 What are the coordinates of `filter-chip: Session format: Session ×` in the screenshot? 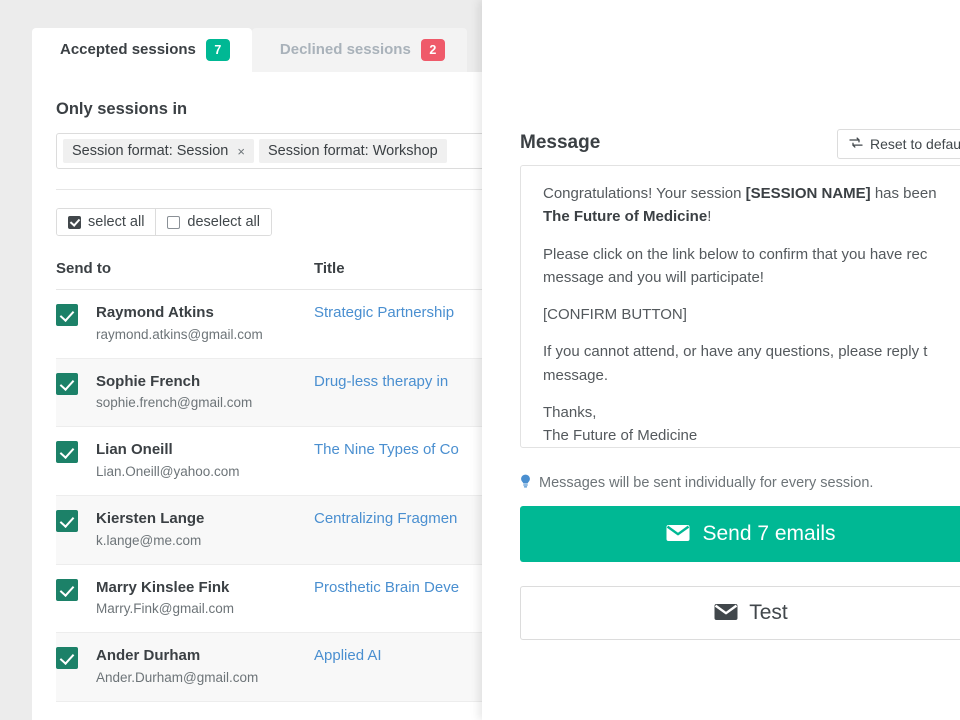 It's located at (158, 151).